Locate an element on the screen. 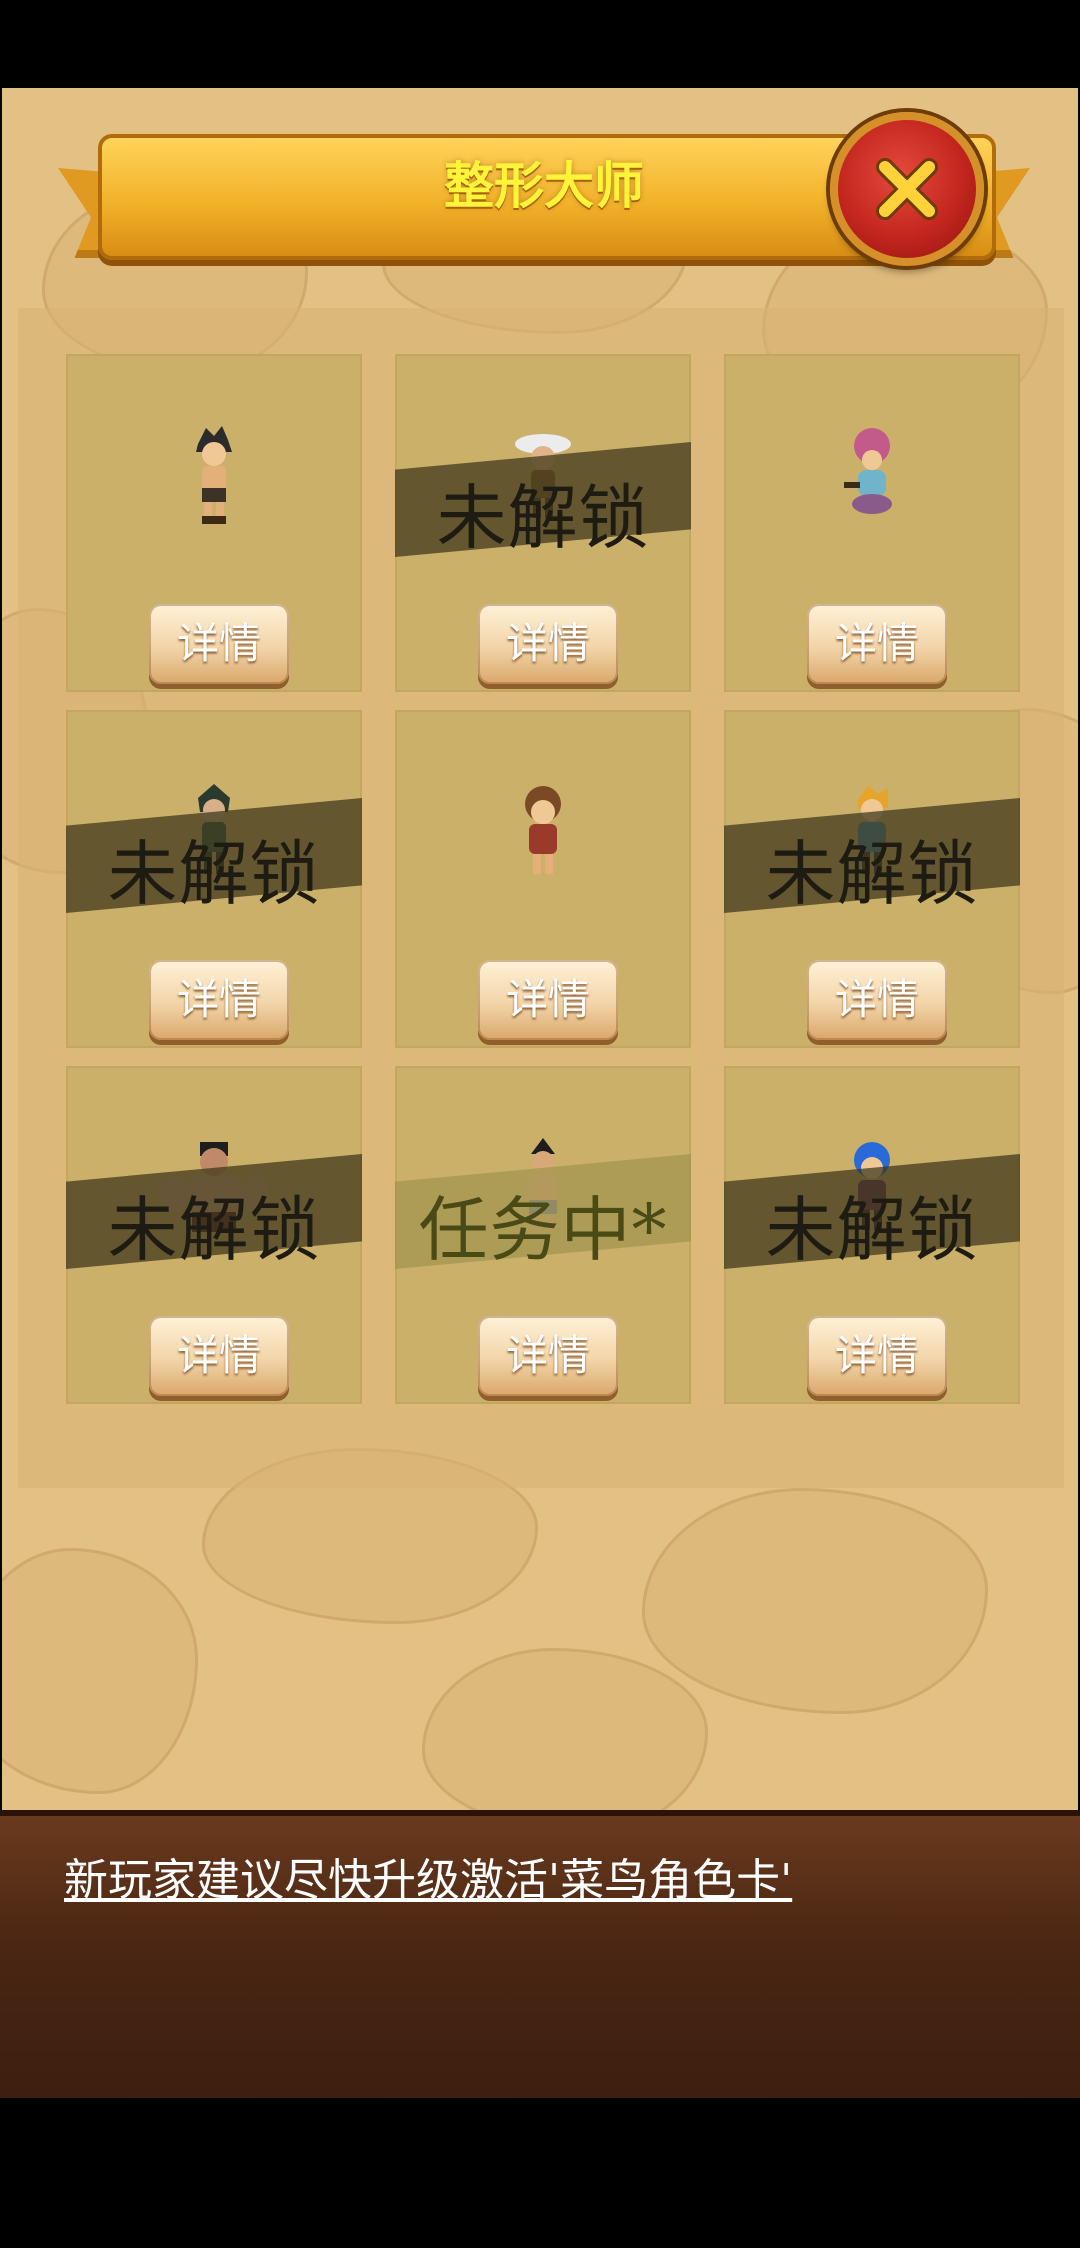 Image resolution: width=1080 pixels, height=2248 pixels. navigation-bar is located at coordinates (540, 2173).